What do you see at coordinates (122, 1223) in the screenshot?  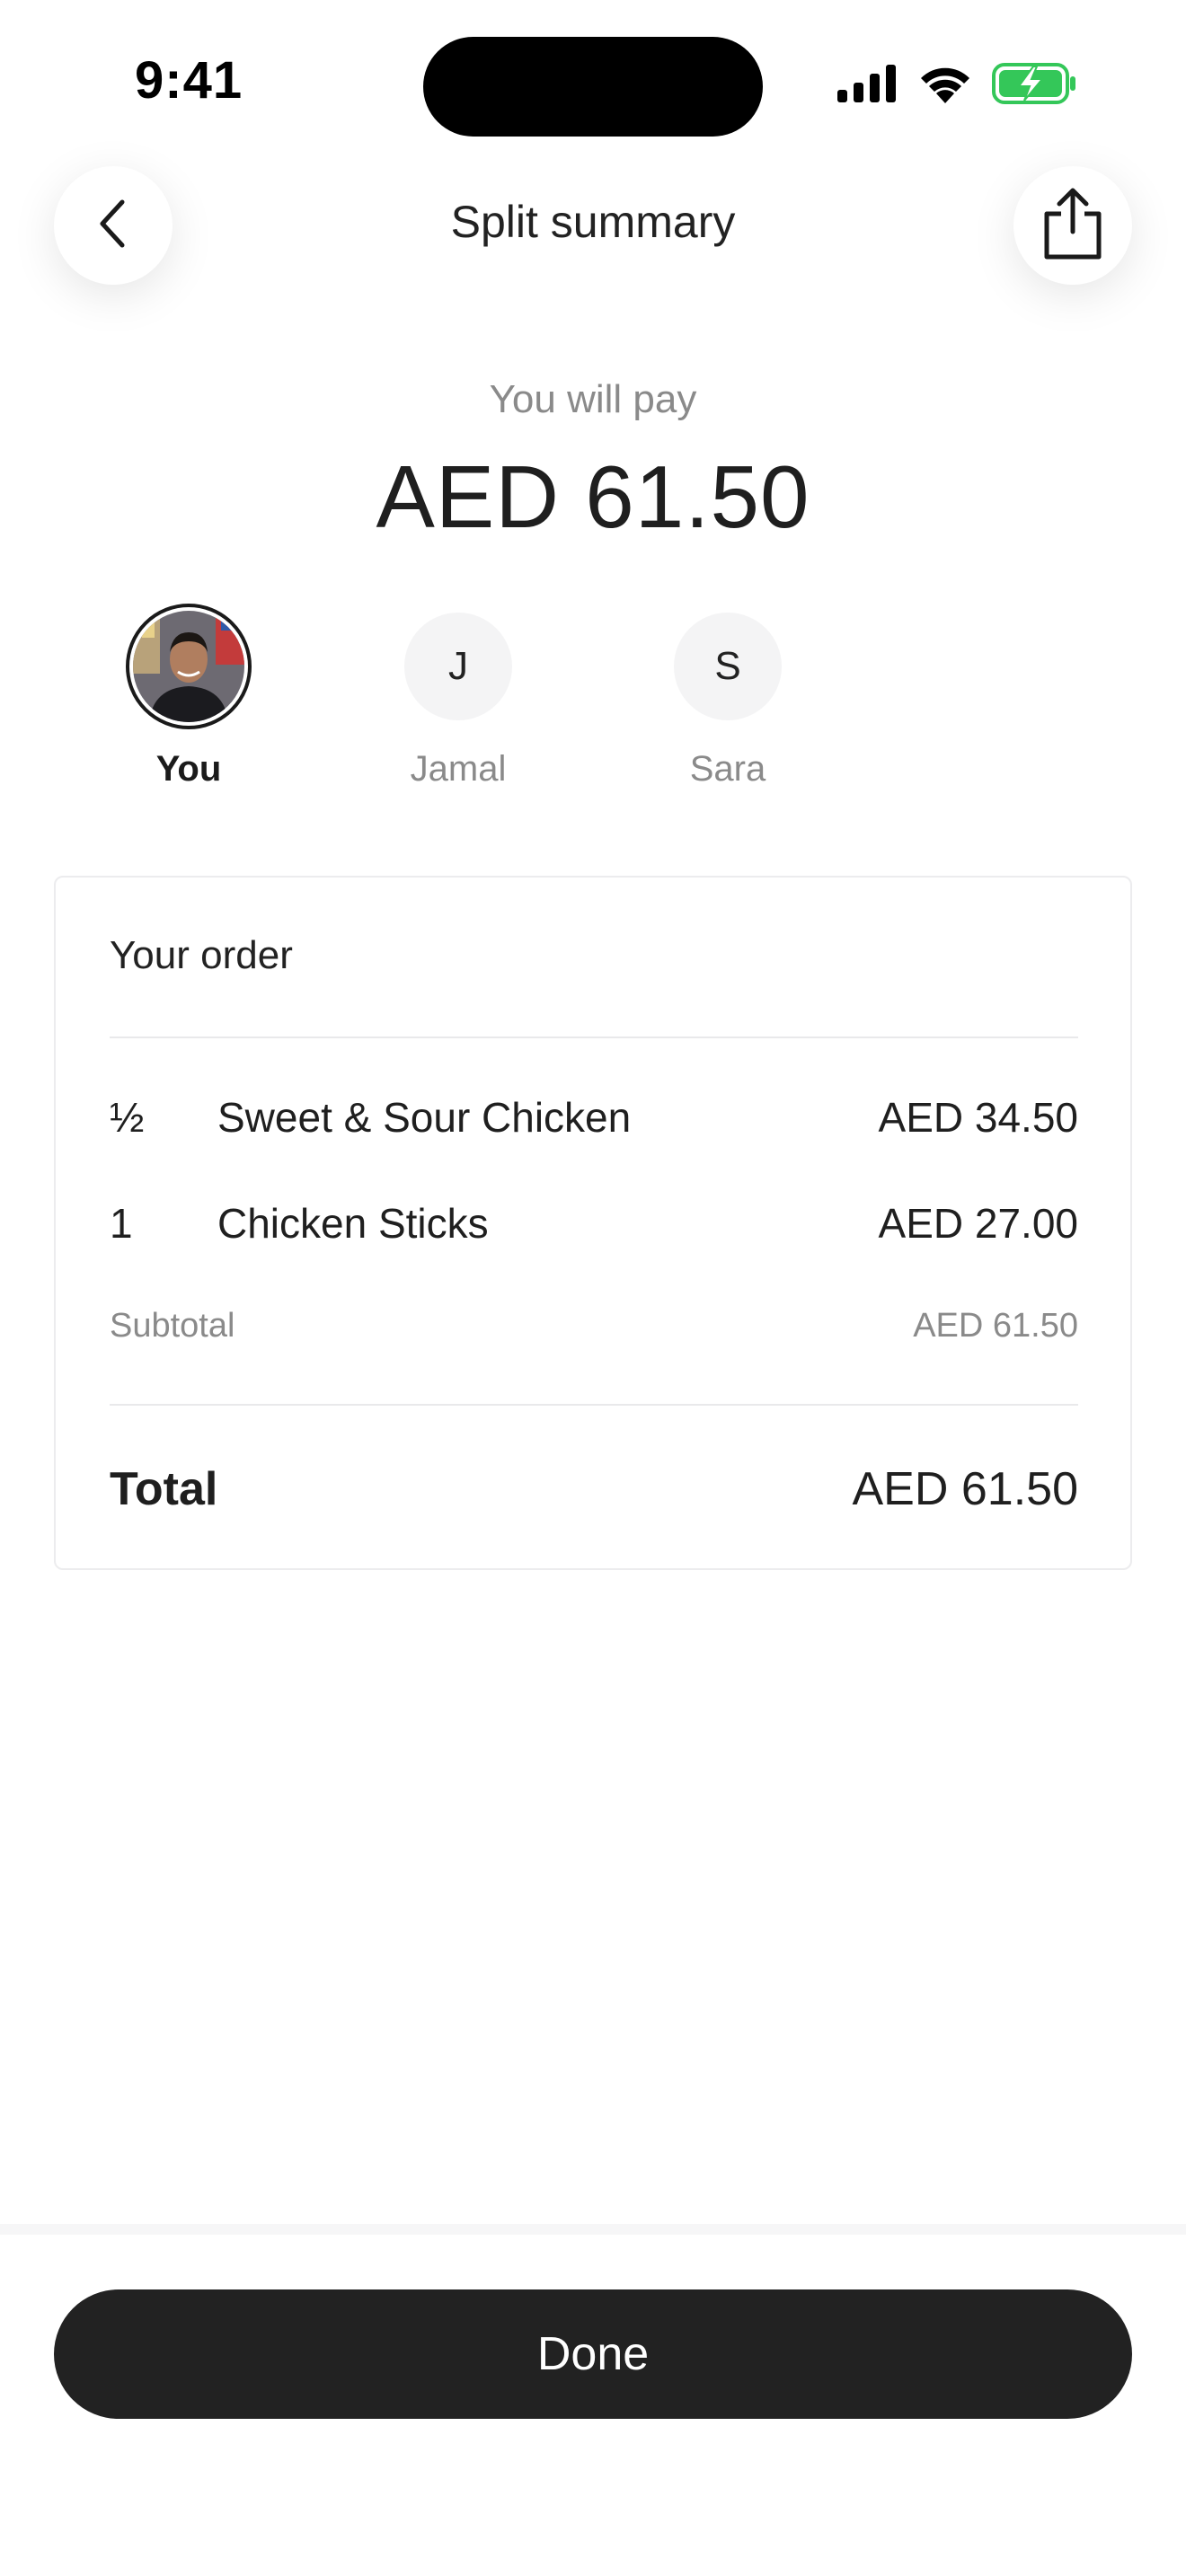 I see `item-quantity: 1` at bounding box center [122, 1223].